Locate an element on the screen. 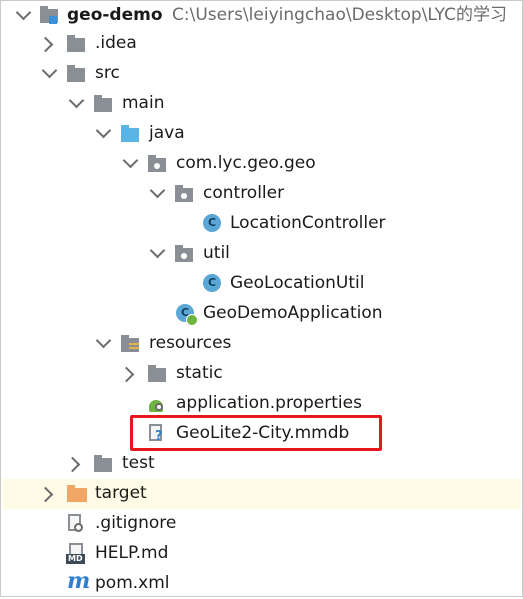 This screenshot has height=599, width=523. project-path: C:\Users\leiyingchao\Desktop\LYC的学习 is located at coordinates (339, 15).